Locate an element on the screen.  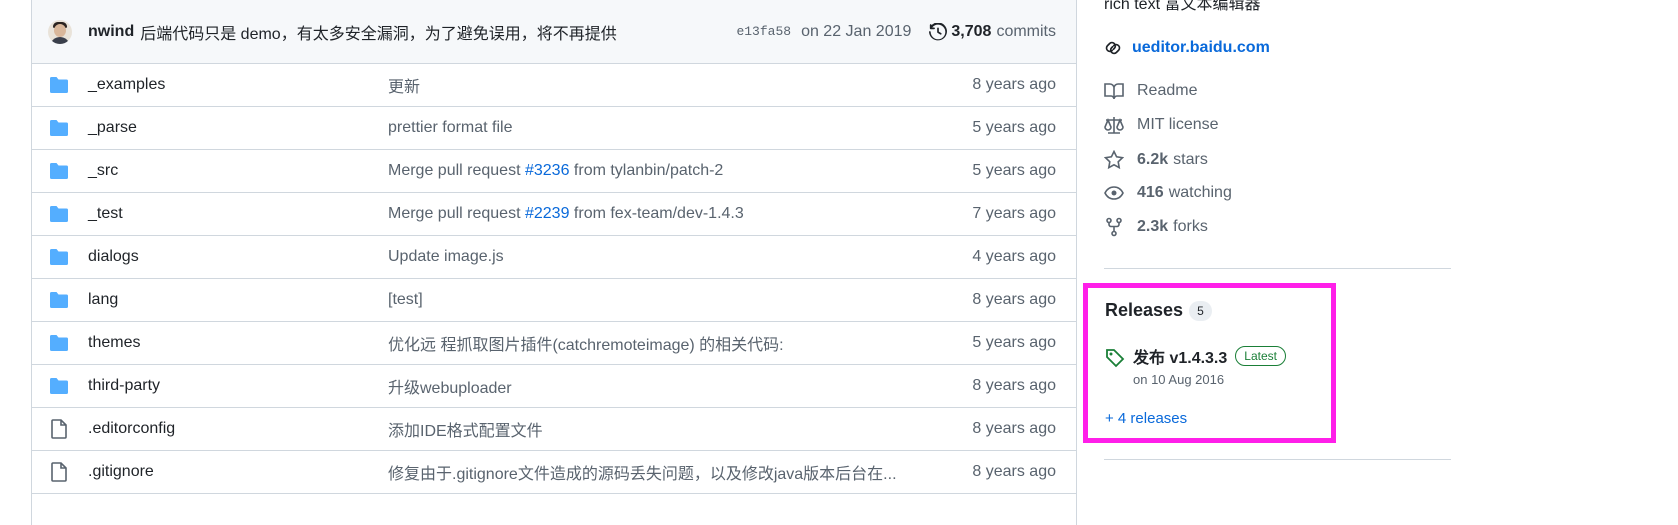
readme-link: Readme is located at coordinates (1150, 91).